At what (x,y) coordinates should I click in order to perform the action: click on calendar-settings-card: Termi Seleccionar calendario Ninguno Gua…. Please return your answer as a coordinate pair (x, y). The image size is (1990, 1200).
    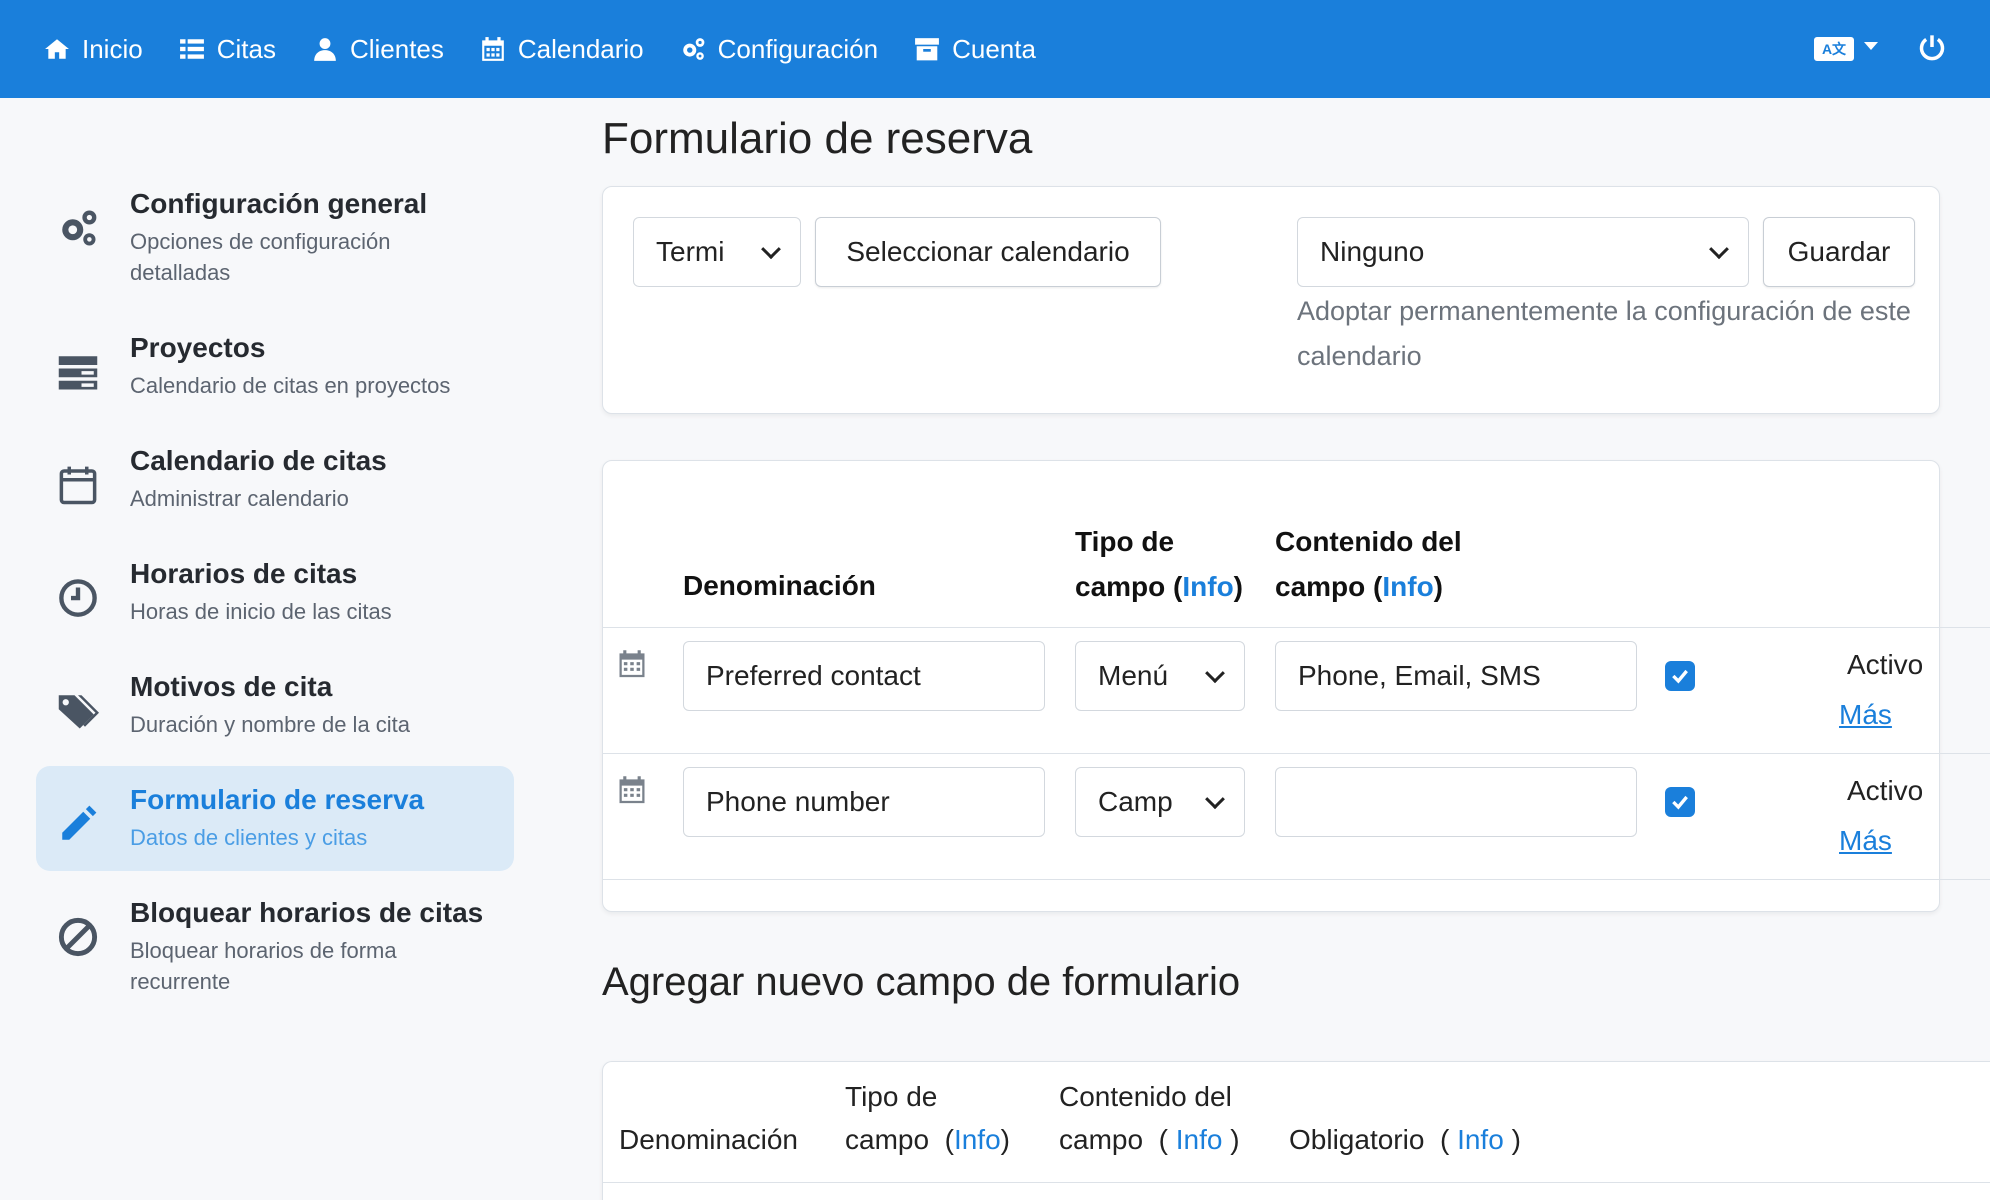
    Looking at the image, I should click on (1271, 300).